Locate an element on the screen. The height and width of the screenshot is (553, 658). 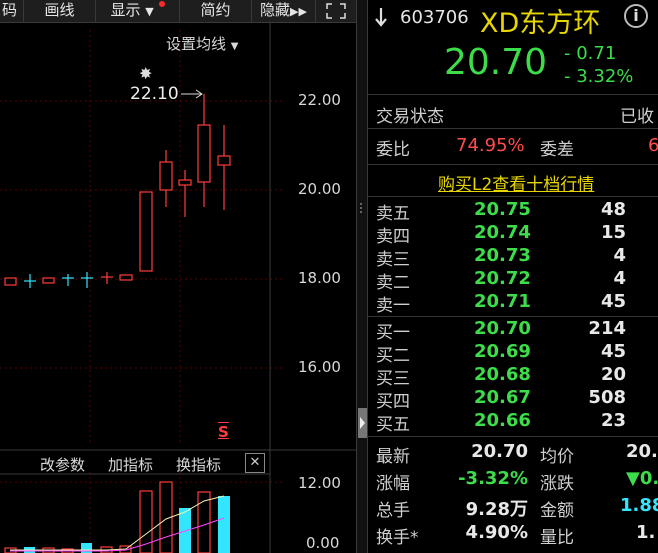
ma-settings-label: 设置均线 is located at coordinates (196, 44).